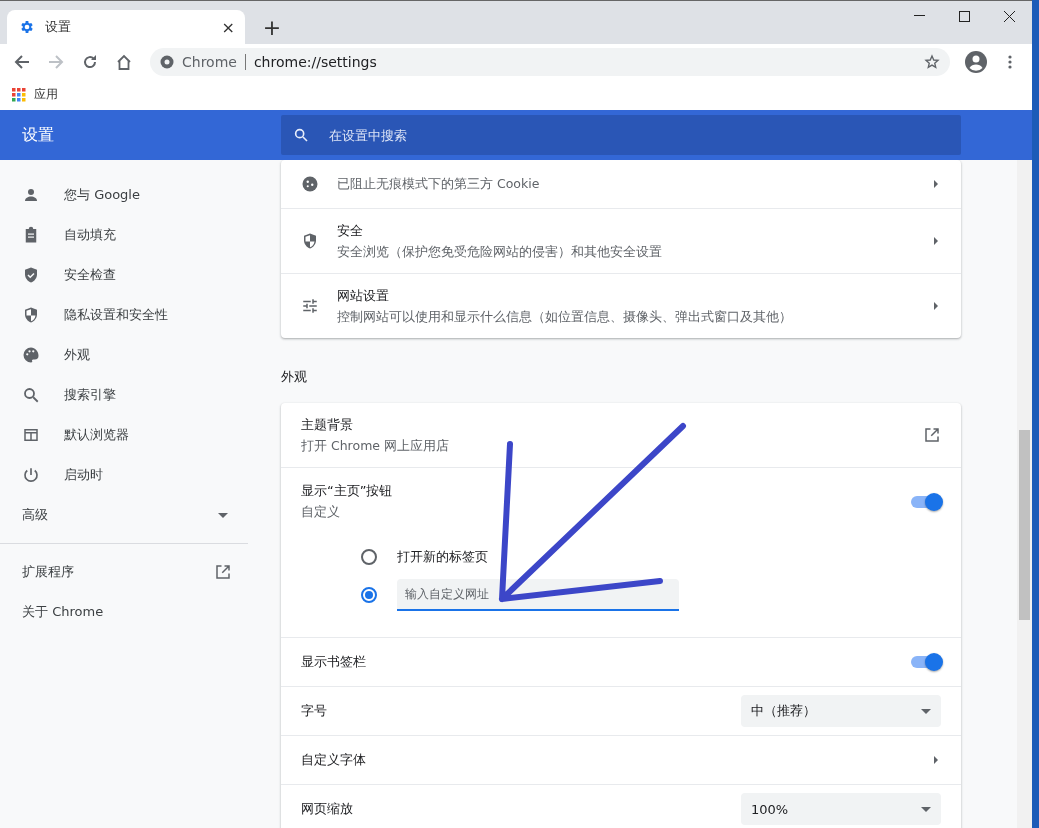 The height and width of the screenshot is (828, 1039). What do you see at coordinates (38, 135) in the screenshot?
I see `page-title: 设置` at bounding box center [38, 135].